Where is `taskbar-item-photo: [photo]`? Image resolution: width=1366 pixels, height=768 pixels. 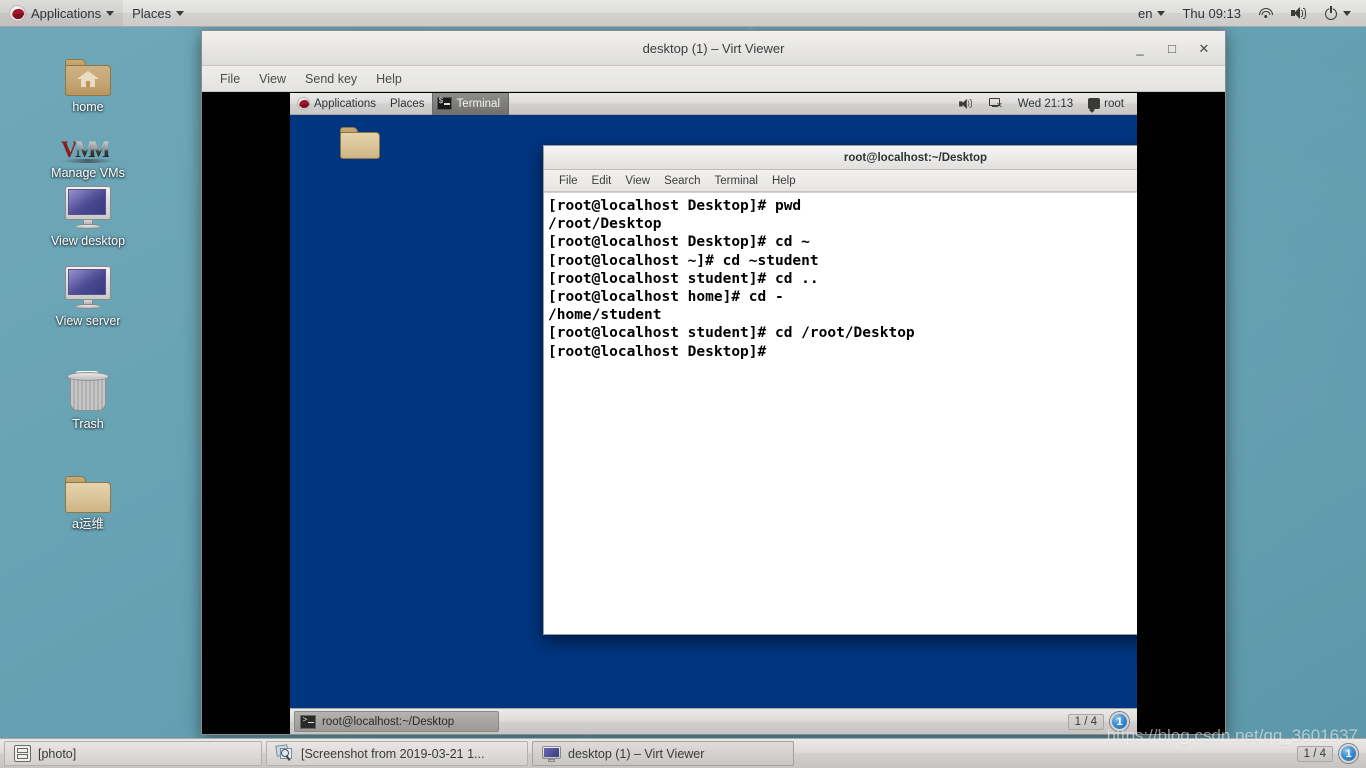 taskbar-item-photo: [photo] is located at coordinates (133, 753).